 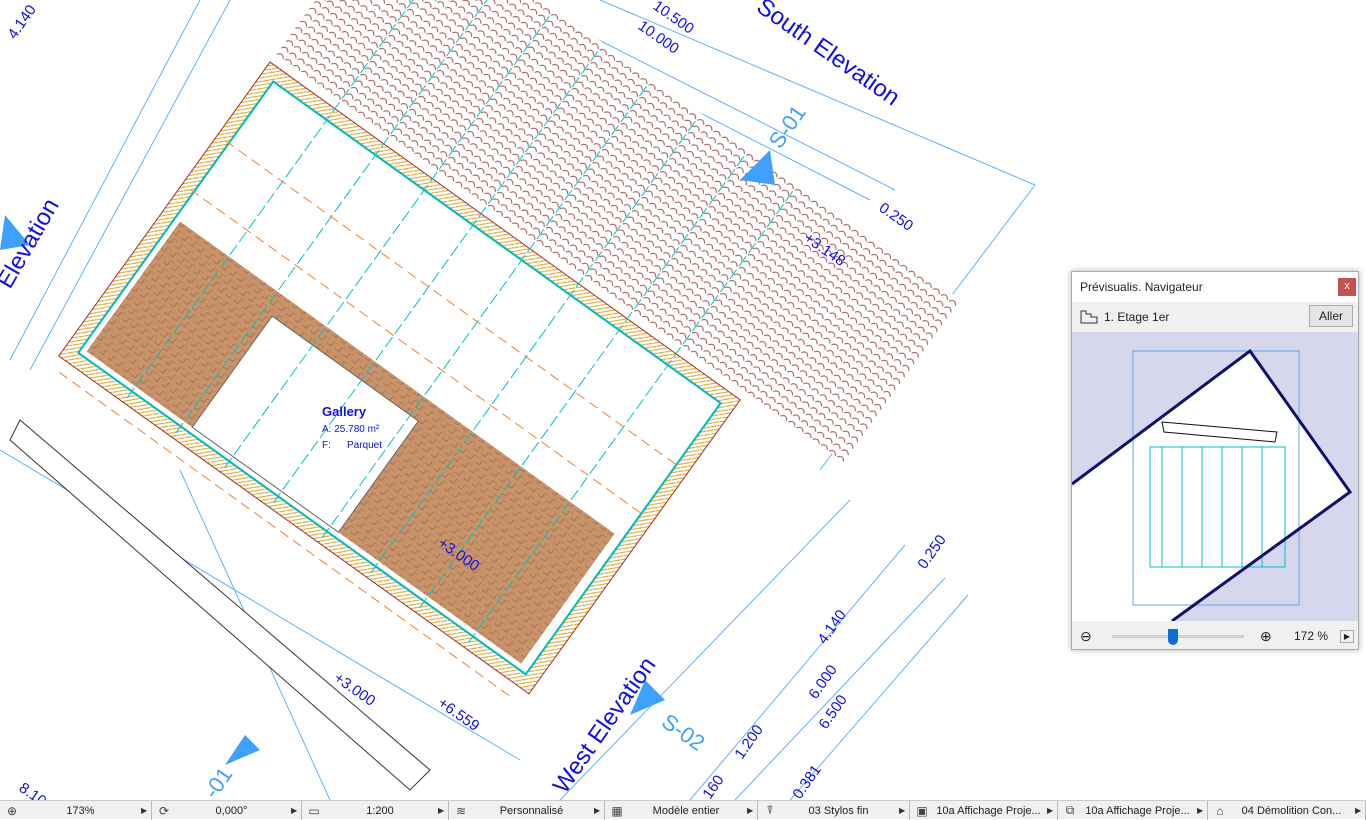 What do you see at coordinates (242, 750) in the screenshot?
I see `section-marker-s01b` at bounding box center [242, 750].